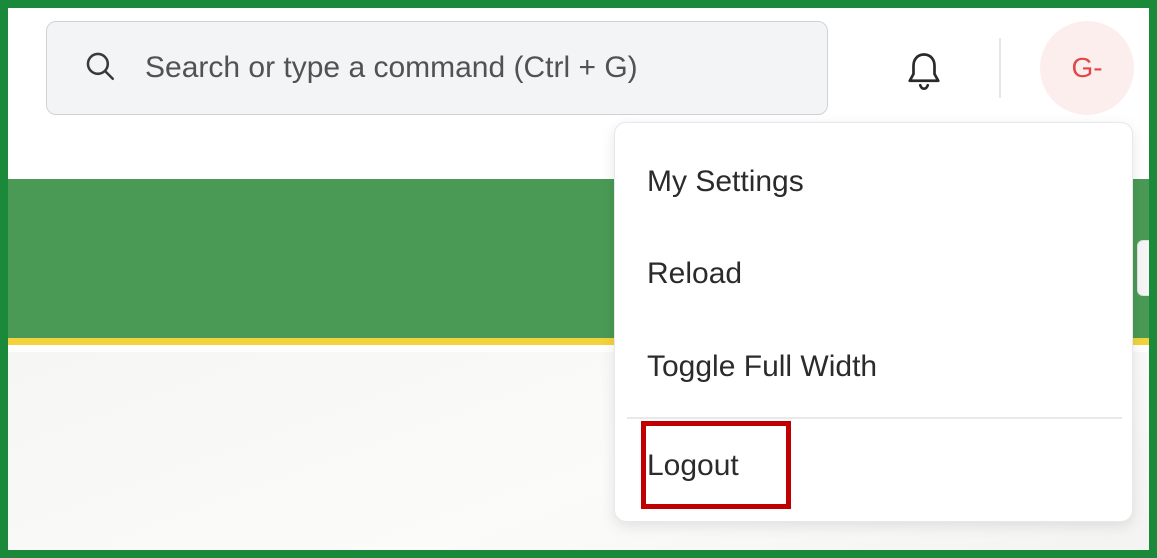  What do you see at coordinates (716, 465) in the screenshot?
I see `logout-highlight-box` at bounding box center [716, 465].